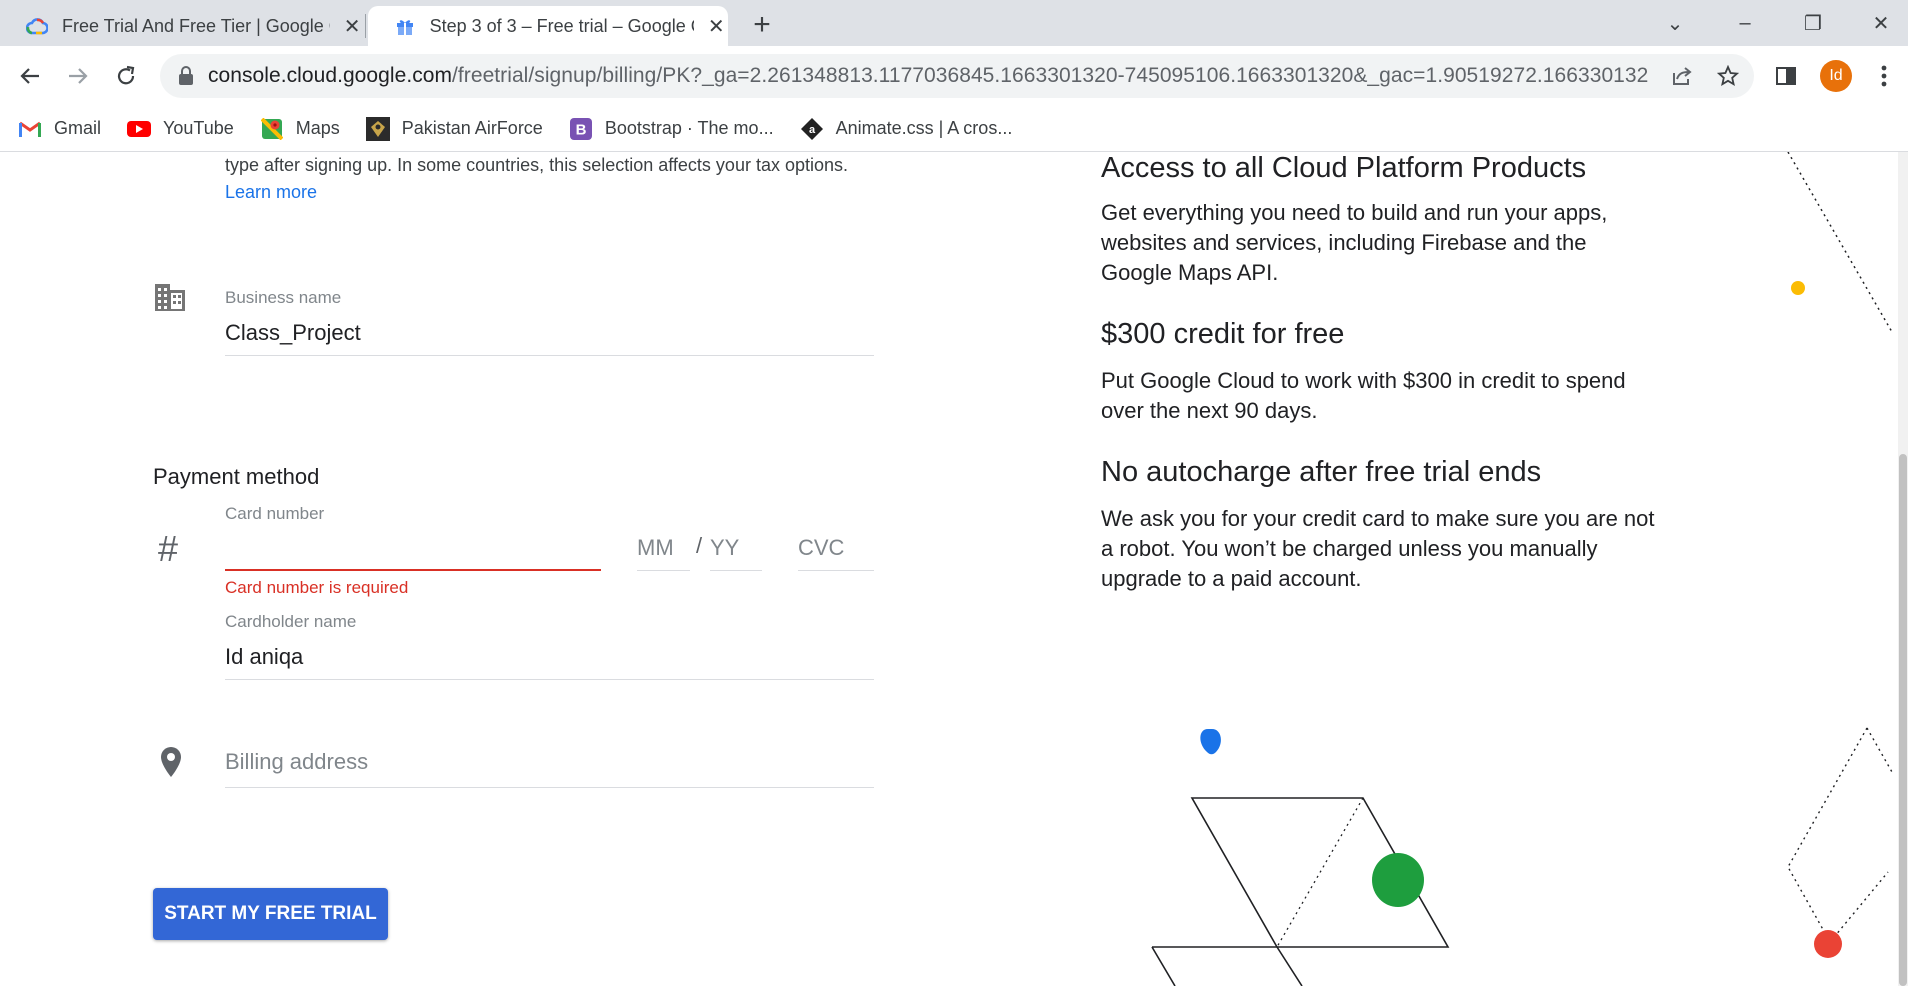 The image size is (1908, 986). I want to click on deco-green-blob, so click(1398, 880).